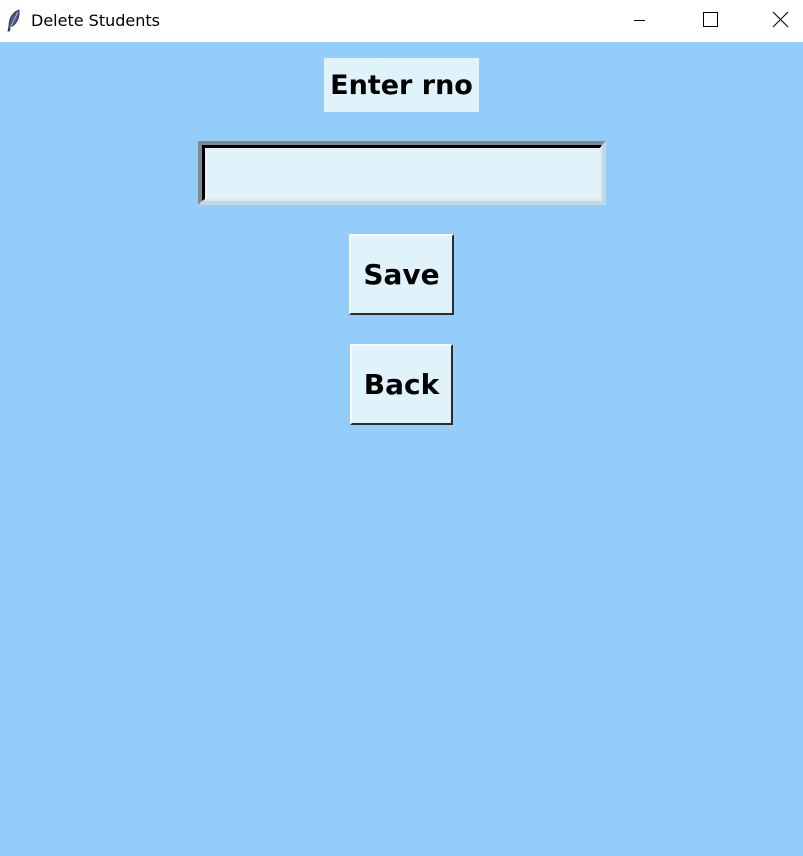  I want to click on close-icon, so click(780, 19).